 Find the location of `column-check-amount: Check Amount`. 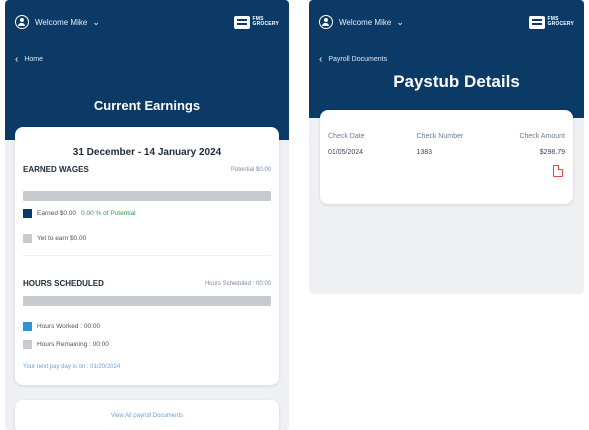

column-check-amount: Check Amount is located at coordinates (542, 136).